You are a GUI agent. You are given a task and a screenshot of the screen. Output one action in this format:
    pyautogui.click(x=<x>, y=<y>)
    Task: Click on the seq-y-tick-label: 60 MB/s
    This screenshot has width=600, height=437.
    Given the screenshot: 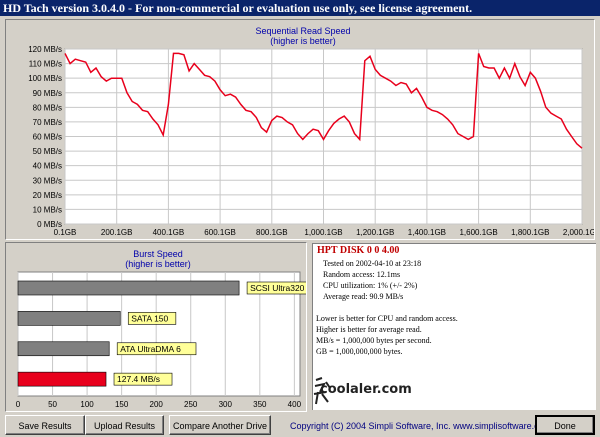 What is the action you would take?
    pyautogui.click(x=47, y=137)
    